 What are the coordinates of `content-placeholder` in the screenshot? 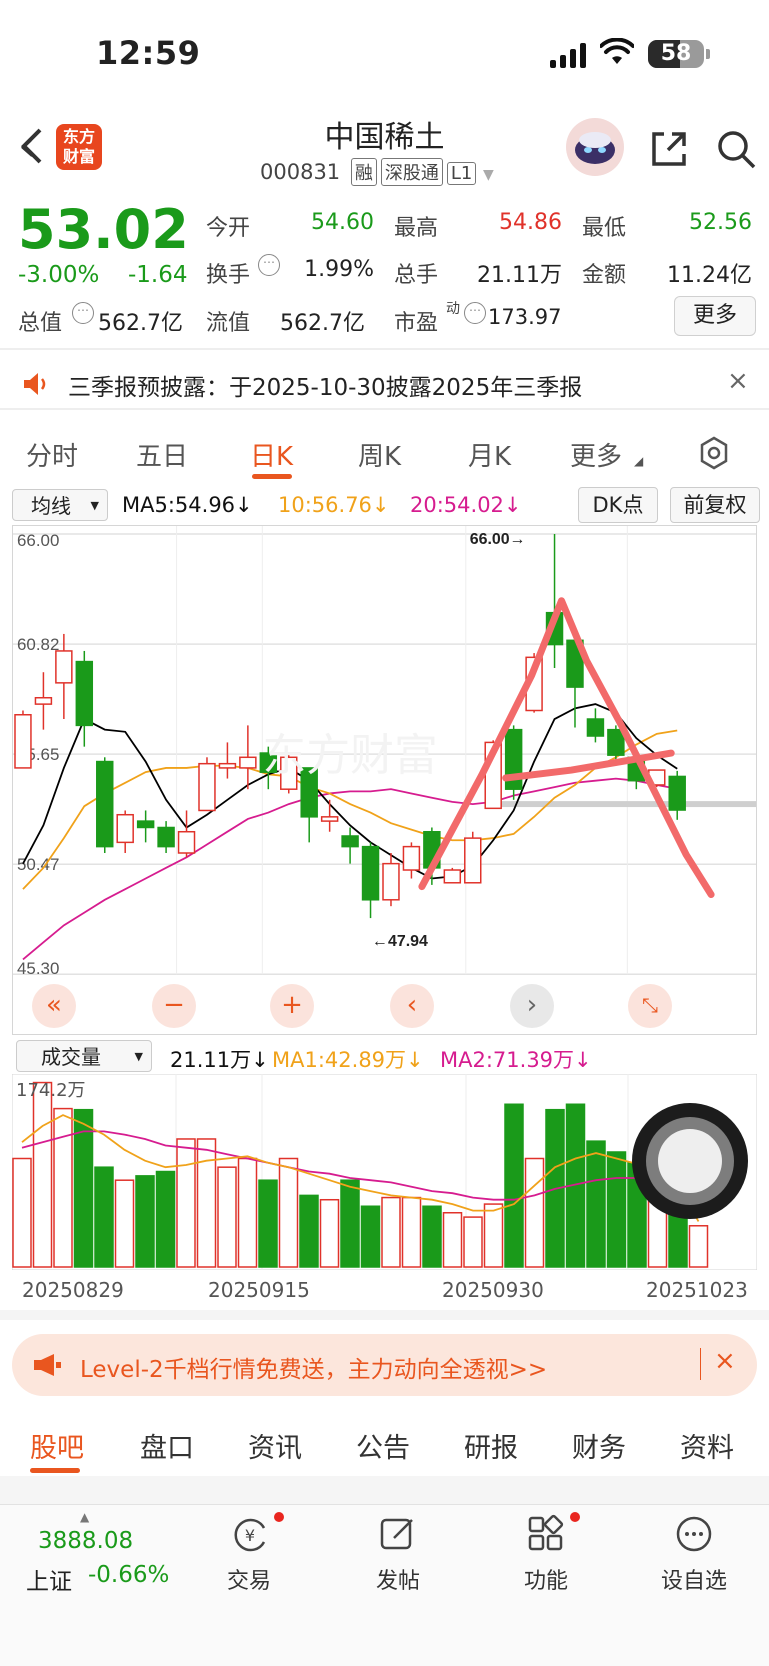 It's located at (384, 1490).